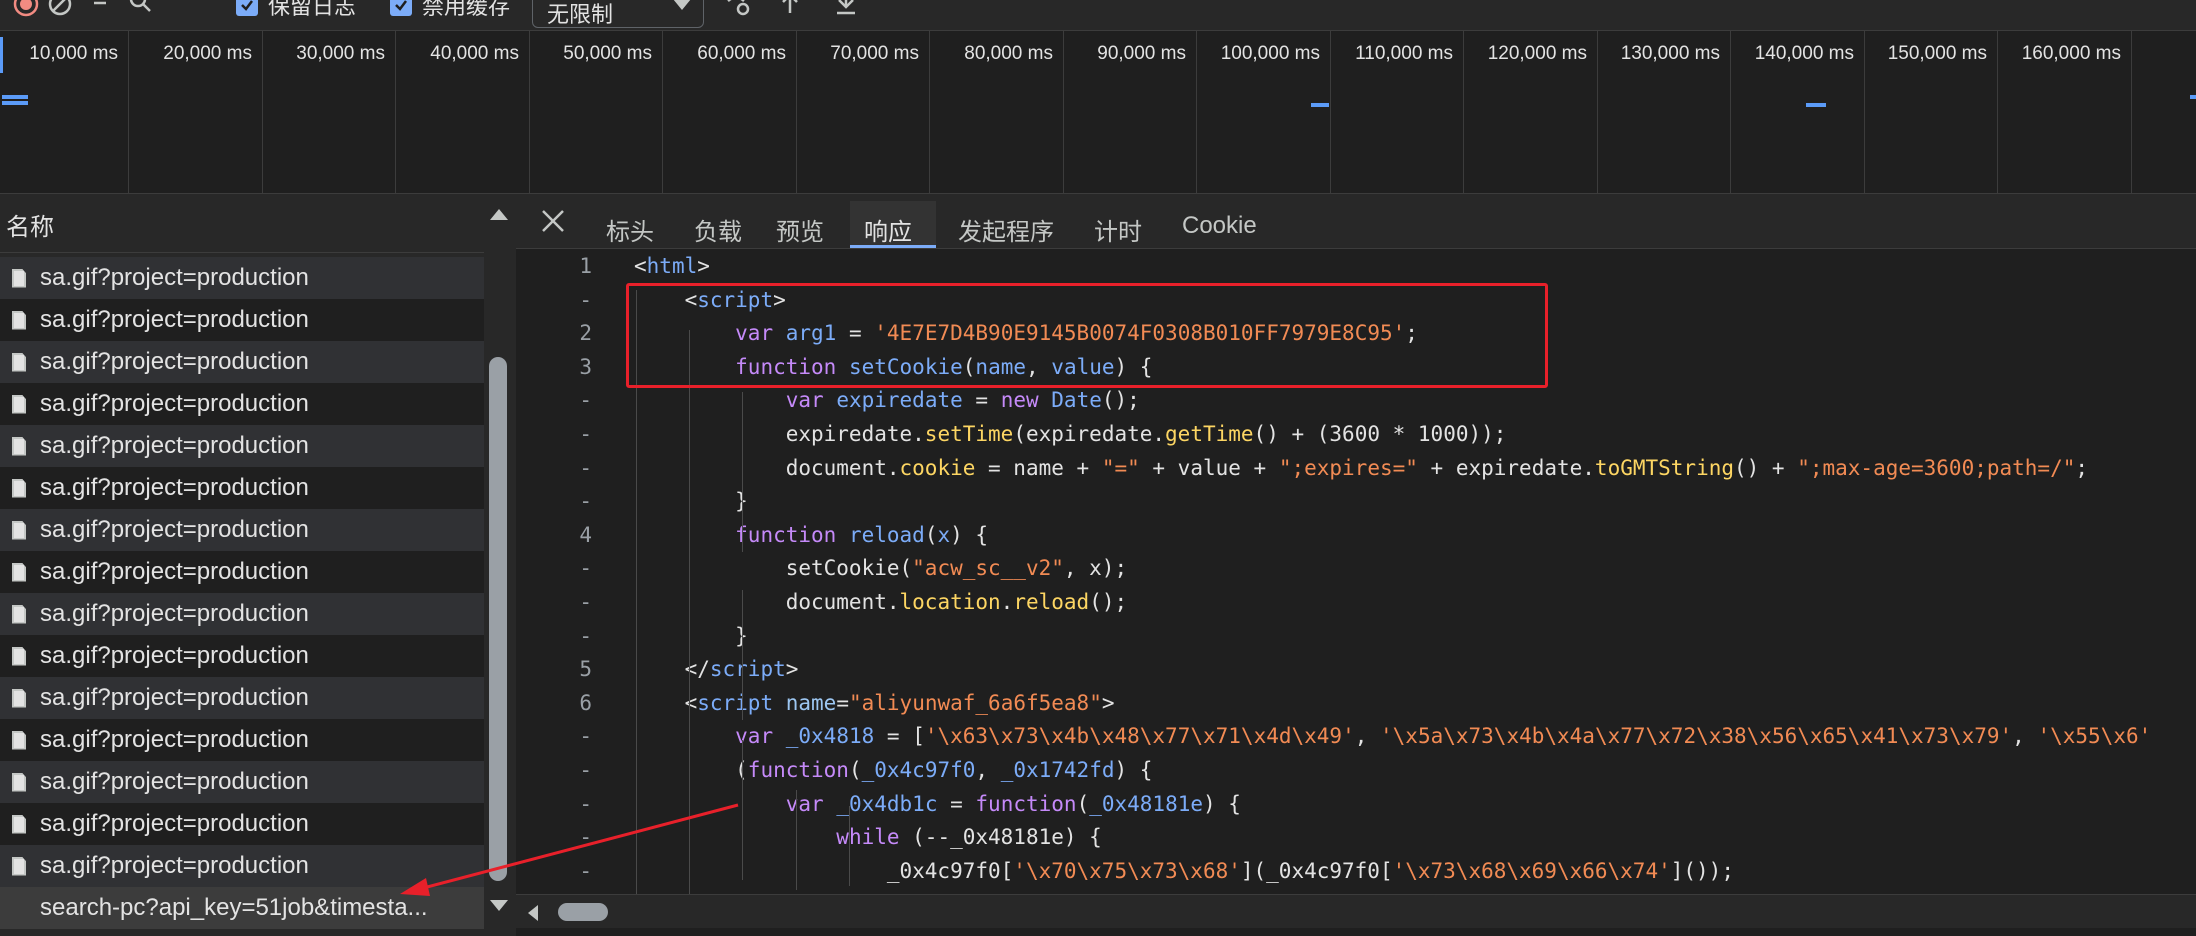 This screenshot has width=2196, height=936. What do you see at coordinates (1356, 708) in the screenshot?
I see `code-line: 6 <script name="aliyunwaf_6a6f5ea8">` at bounding box center [1356, 708].